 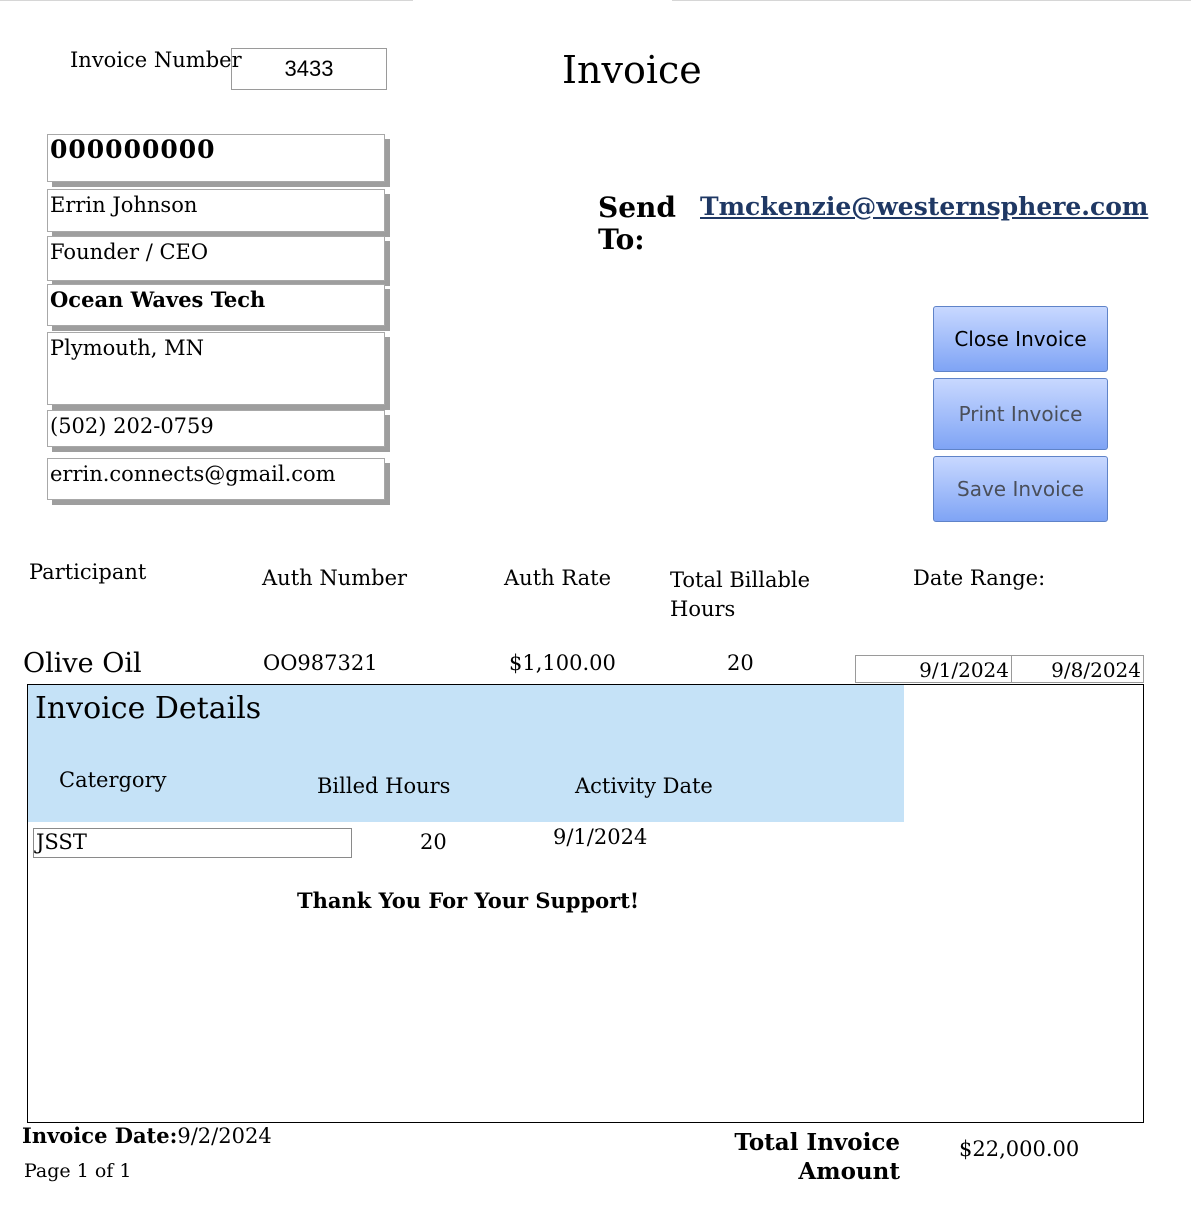 What do you see at coordinates (216, 428) in the screenshot?
I see `sender-phone-field: (502) 202-0759` at bounding box center [216, 428].